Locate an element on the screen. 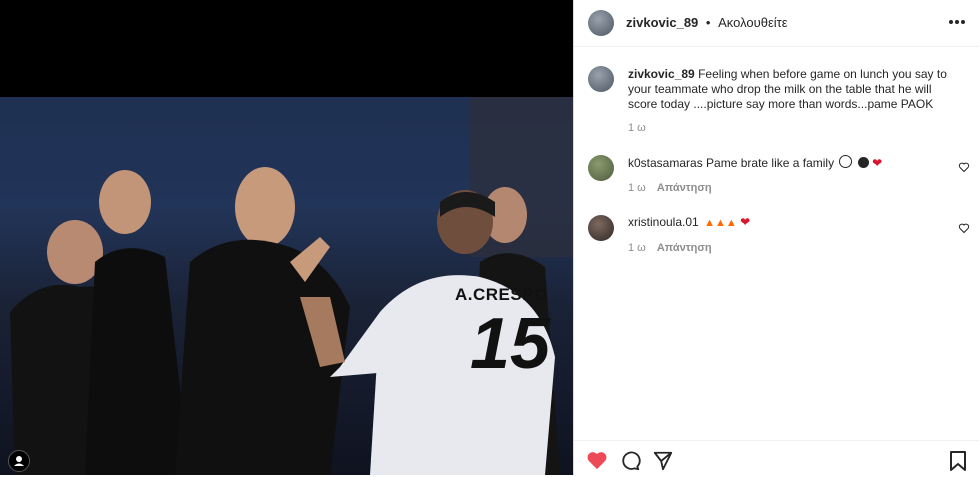 The image size is (980, 477). comment-username: xristinoula.01 is located at coordinates (663, 222).